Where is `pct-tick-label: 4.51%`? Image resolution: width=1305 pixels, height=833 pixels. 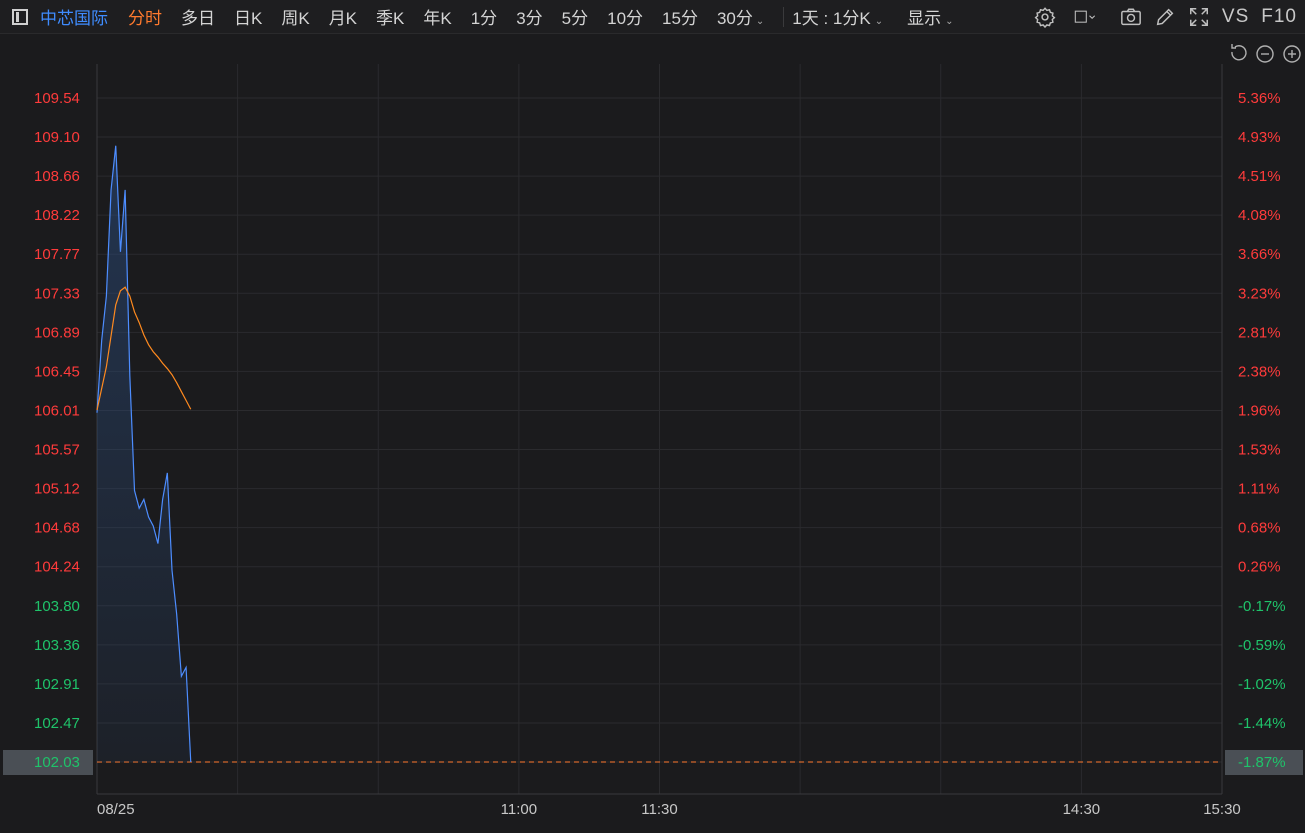 pct-tick-label: 4.51% is located at coordinates (1259, 176).